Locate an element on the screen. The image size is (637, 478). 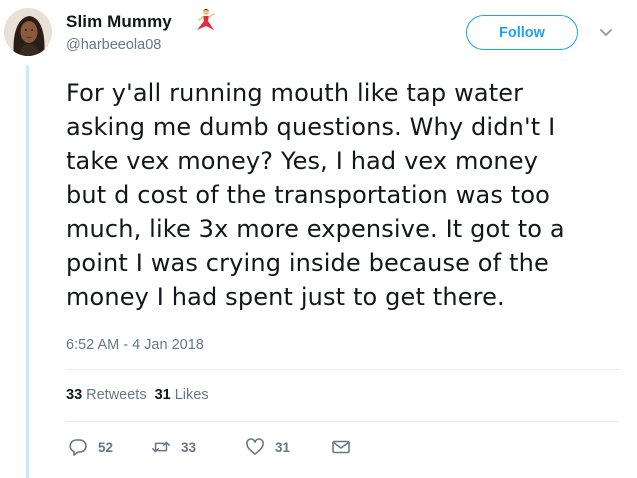
dancer-emoji-icon is located at coordinates (206, 19).